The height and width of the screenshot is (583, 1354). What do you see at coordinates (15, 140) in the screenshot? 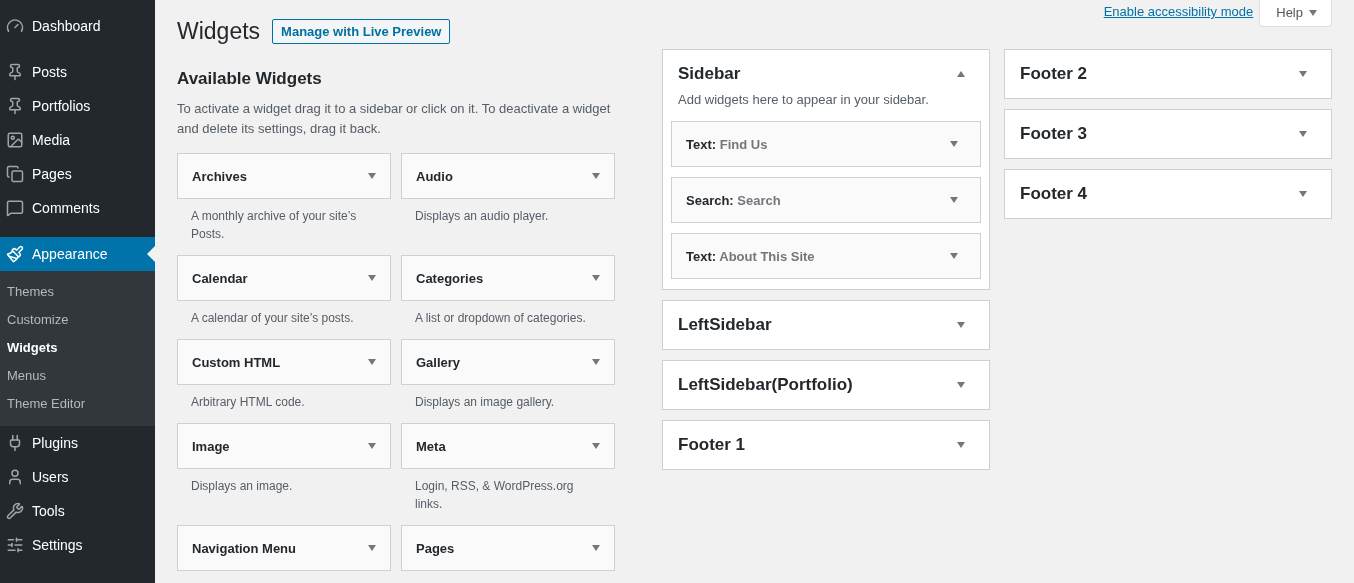
I see `image-icon` at bounding box center [15, 140].